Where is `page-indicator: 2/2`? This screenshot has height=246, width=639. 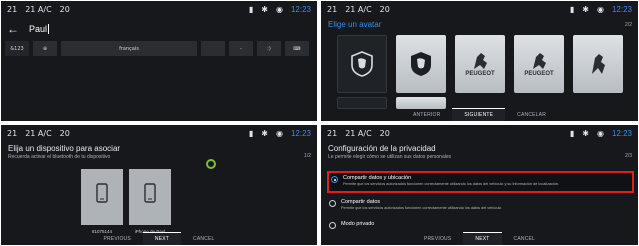 page-indicator: 2/2 is located at coordinates (628, 25).